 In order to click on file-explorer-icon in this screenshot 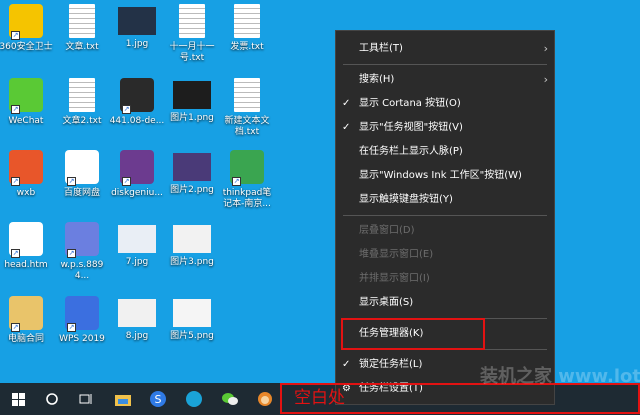, I will do `click(123, 399)`.